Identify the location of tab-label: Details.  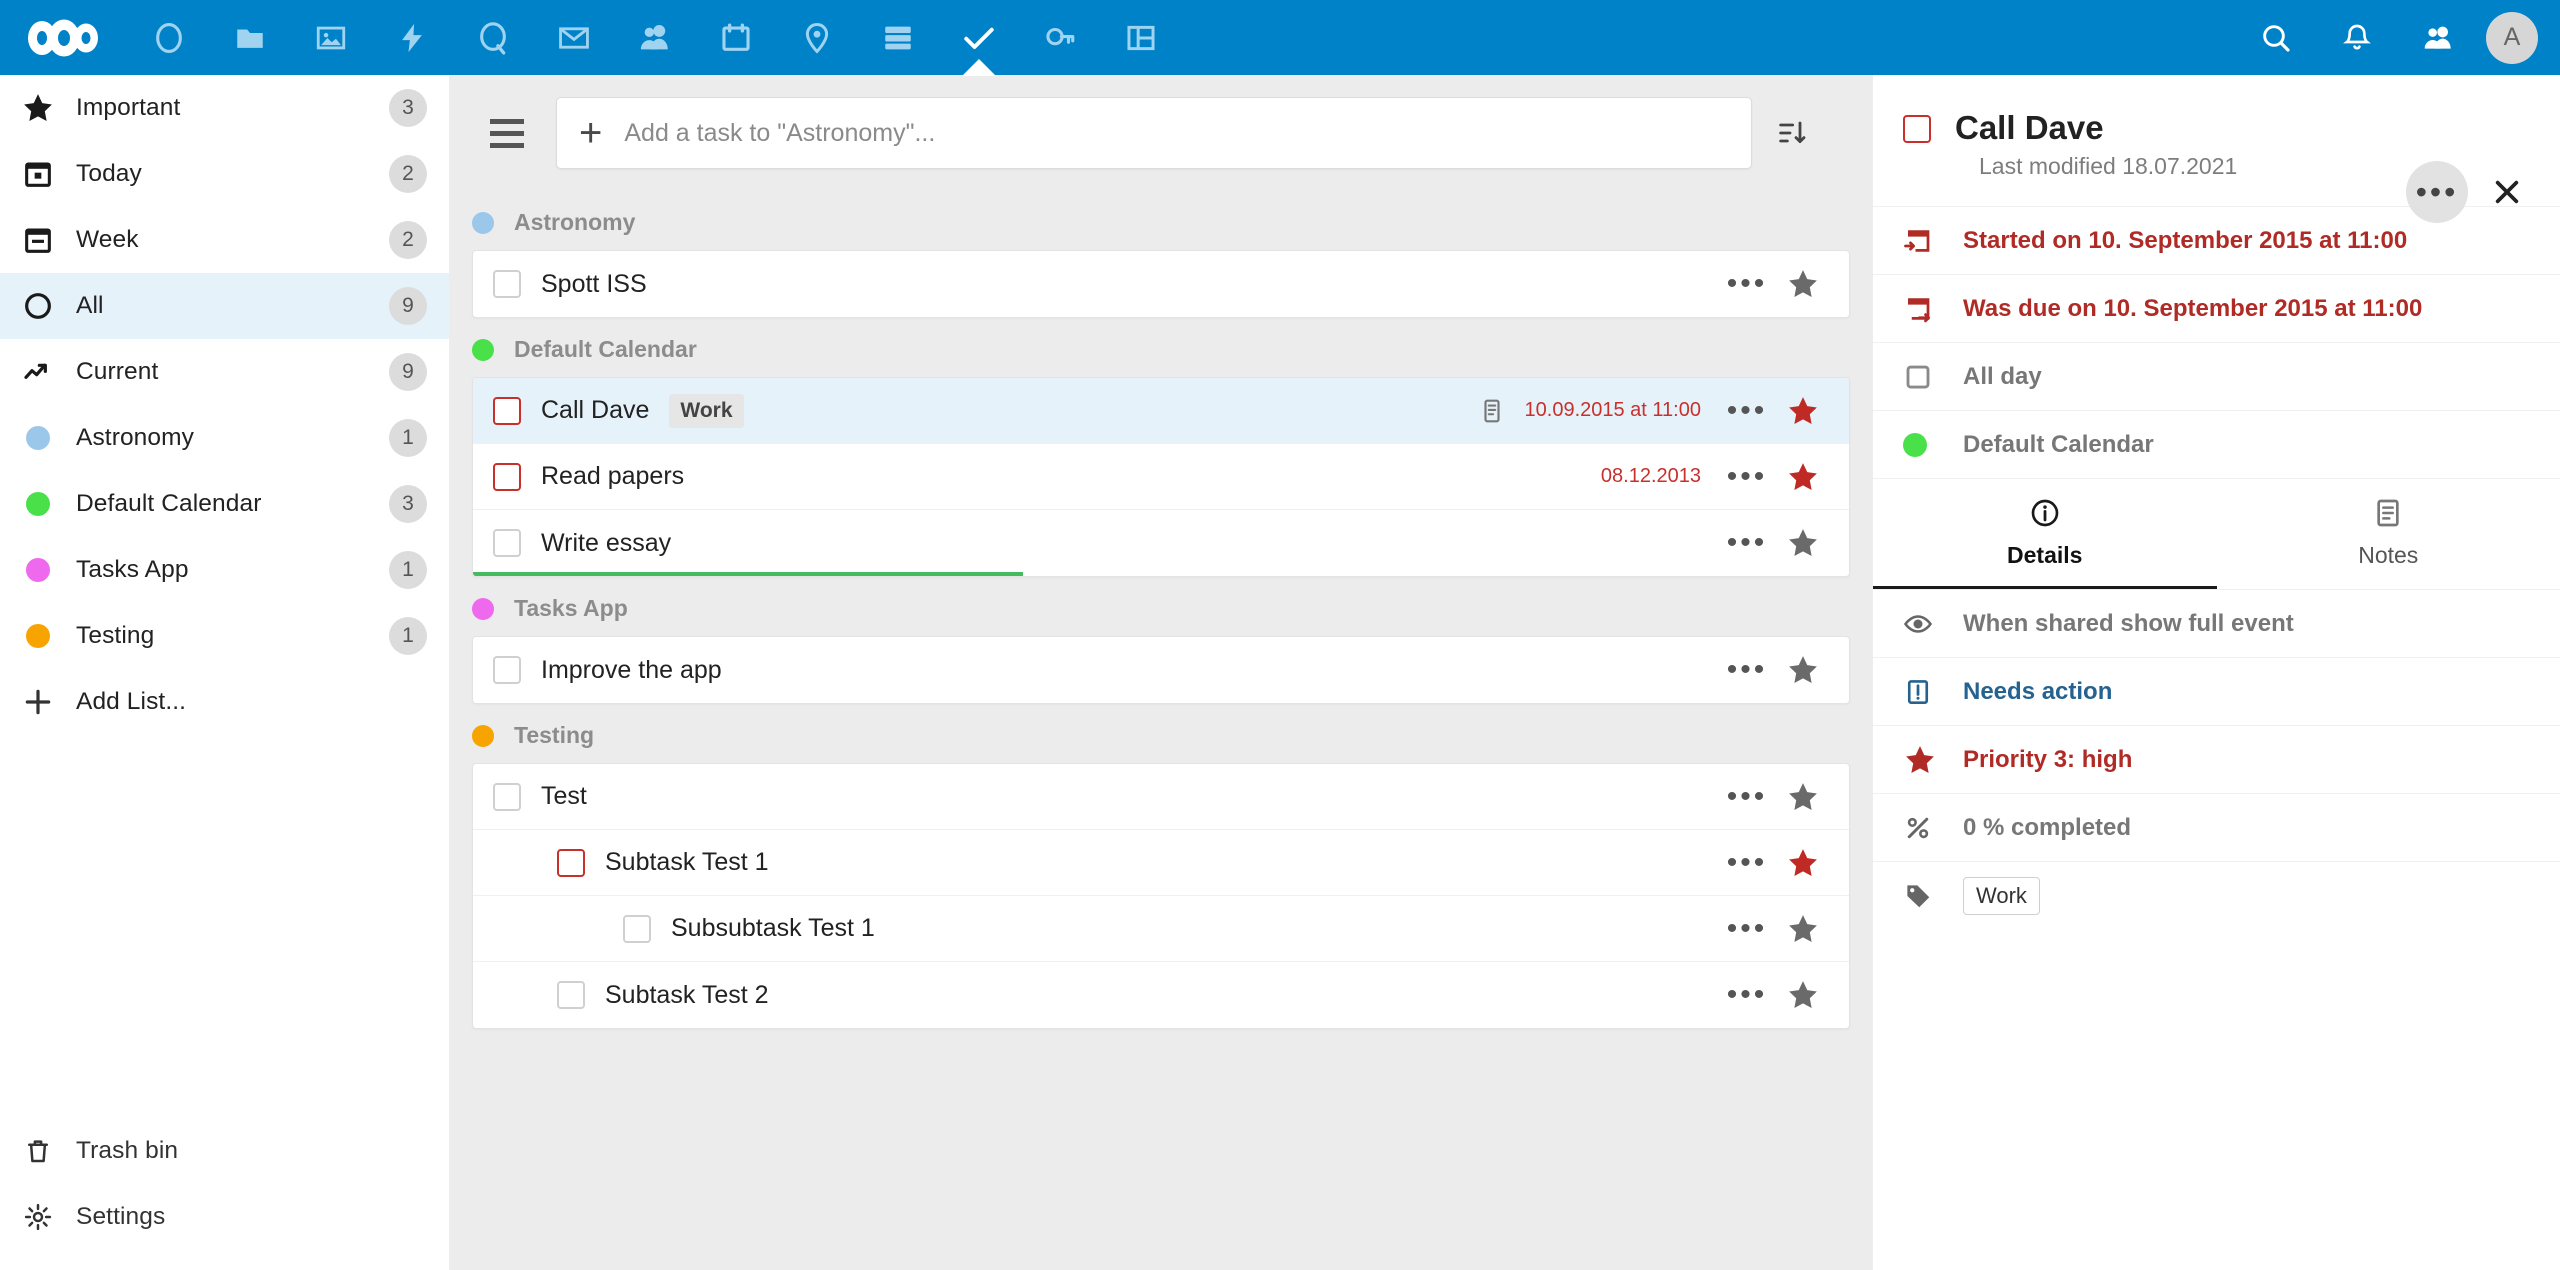
(2045, 554).